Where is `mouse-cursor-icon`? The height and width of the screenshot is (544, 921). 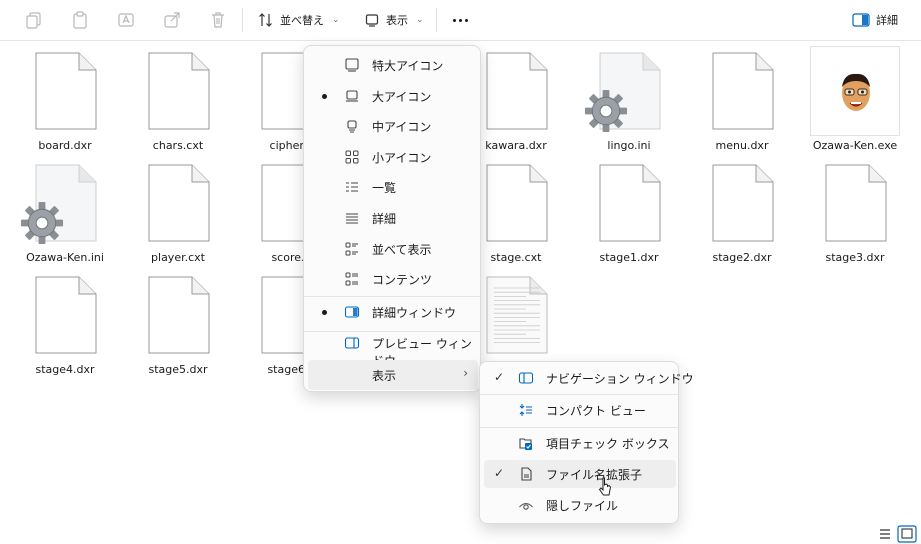 mouse-cursor-icon is located at coordinates (605, 486).